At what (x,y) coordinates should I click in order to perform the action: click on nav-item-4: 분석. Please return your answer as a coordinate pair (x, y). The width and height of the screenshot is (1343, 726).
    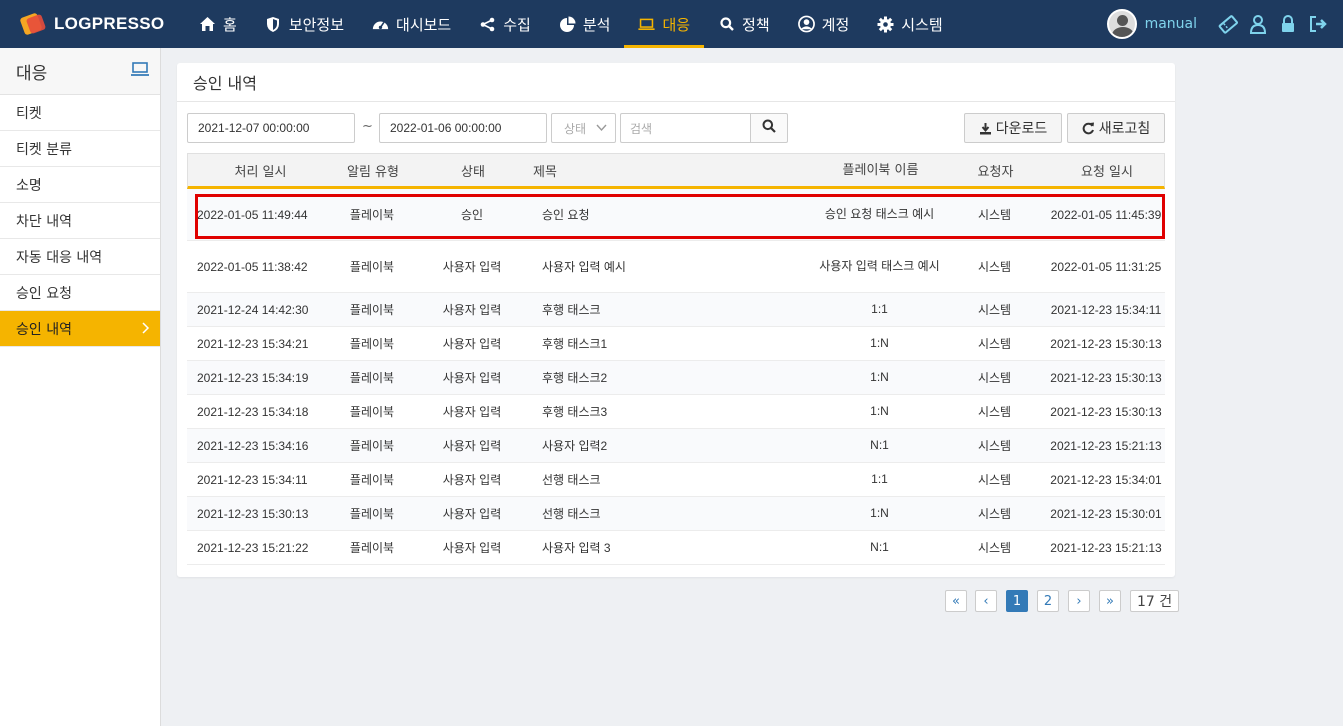
    Looking at the image, I should click on (585, 24).